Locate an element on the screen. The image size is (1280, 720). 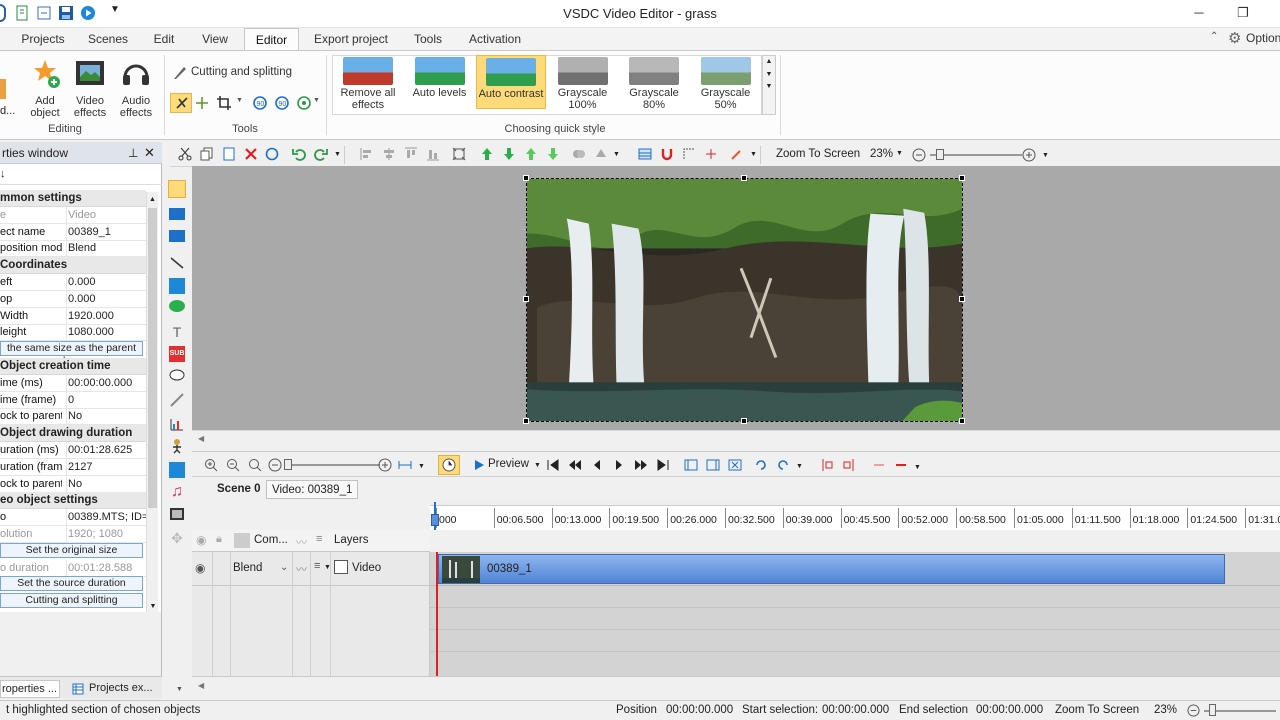
property-action-button: Set the original size is located at coordinates (71, 550).